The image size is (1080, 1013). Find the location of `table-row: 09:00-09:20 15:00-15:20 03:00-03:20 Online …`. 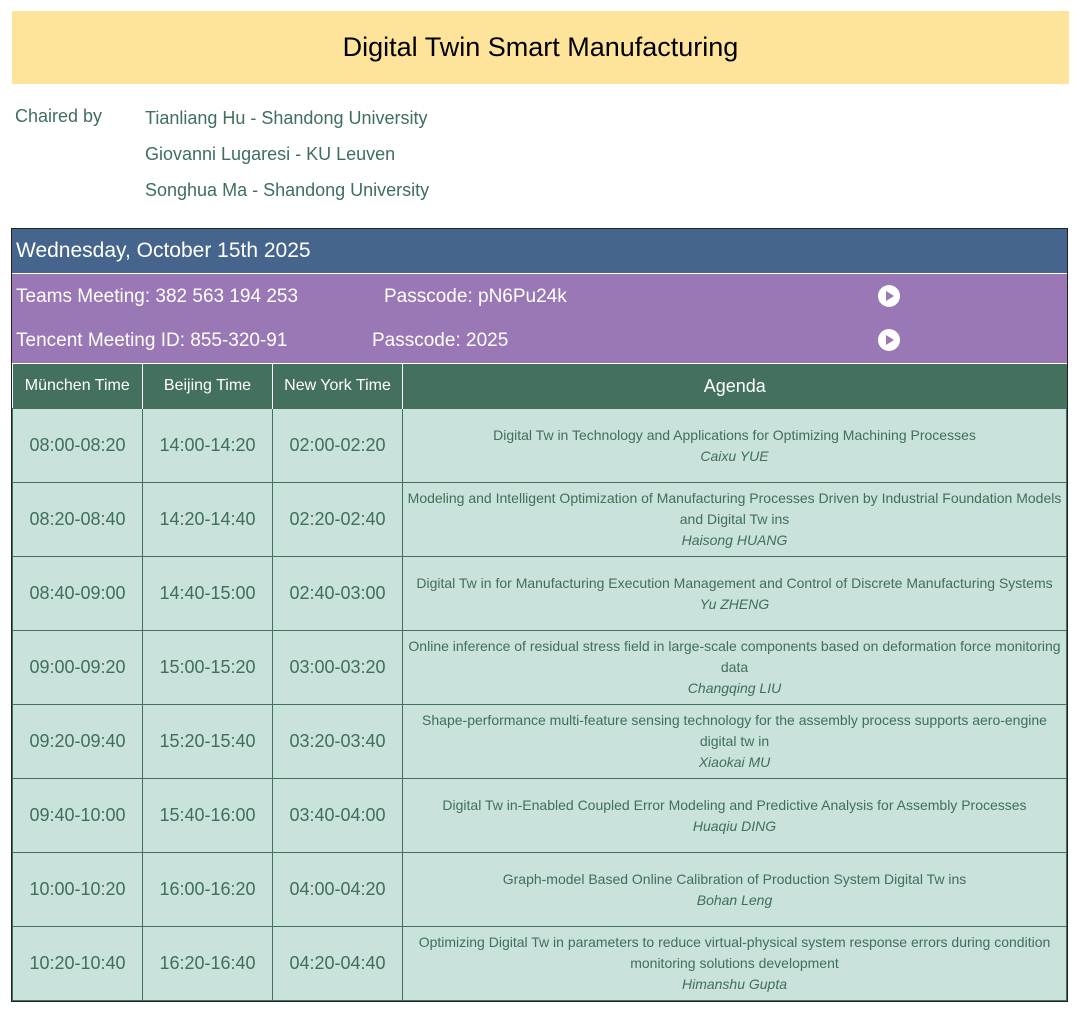

table-row: 09:00-09:20 15:00-15:20 03:00-03:20 Online … is located at coordinates (539, 667).